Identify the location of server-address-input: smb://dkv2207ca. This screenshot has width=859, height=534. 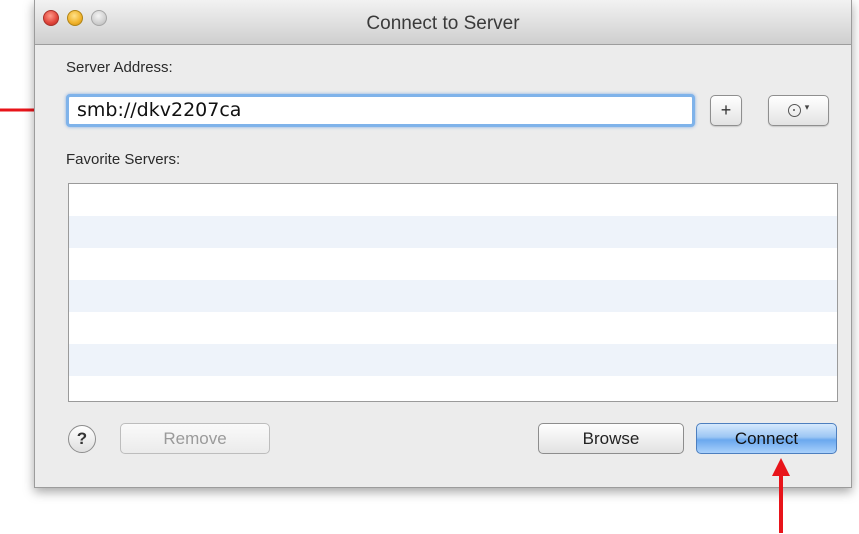
(380, 110).